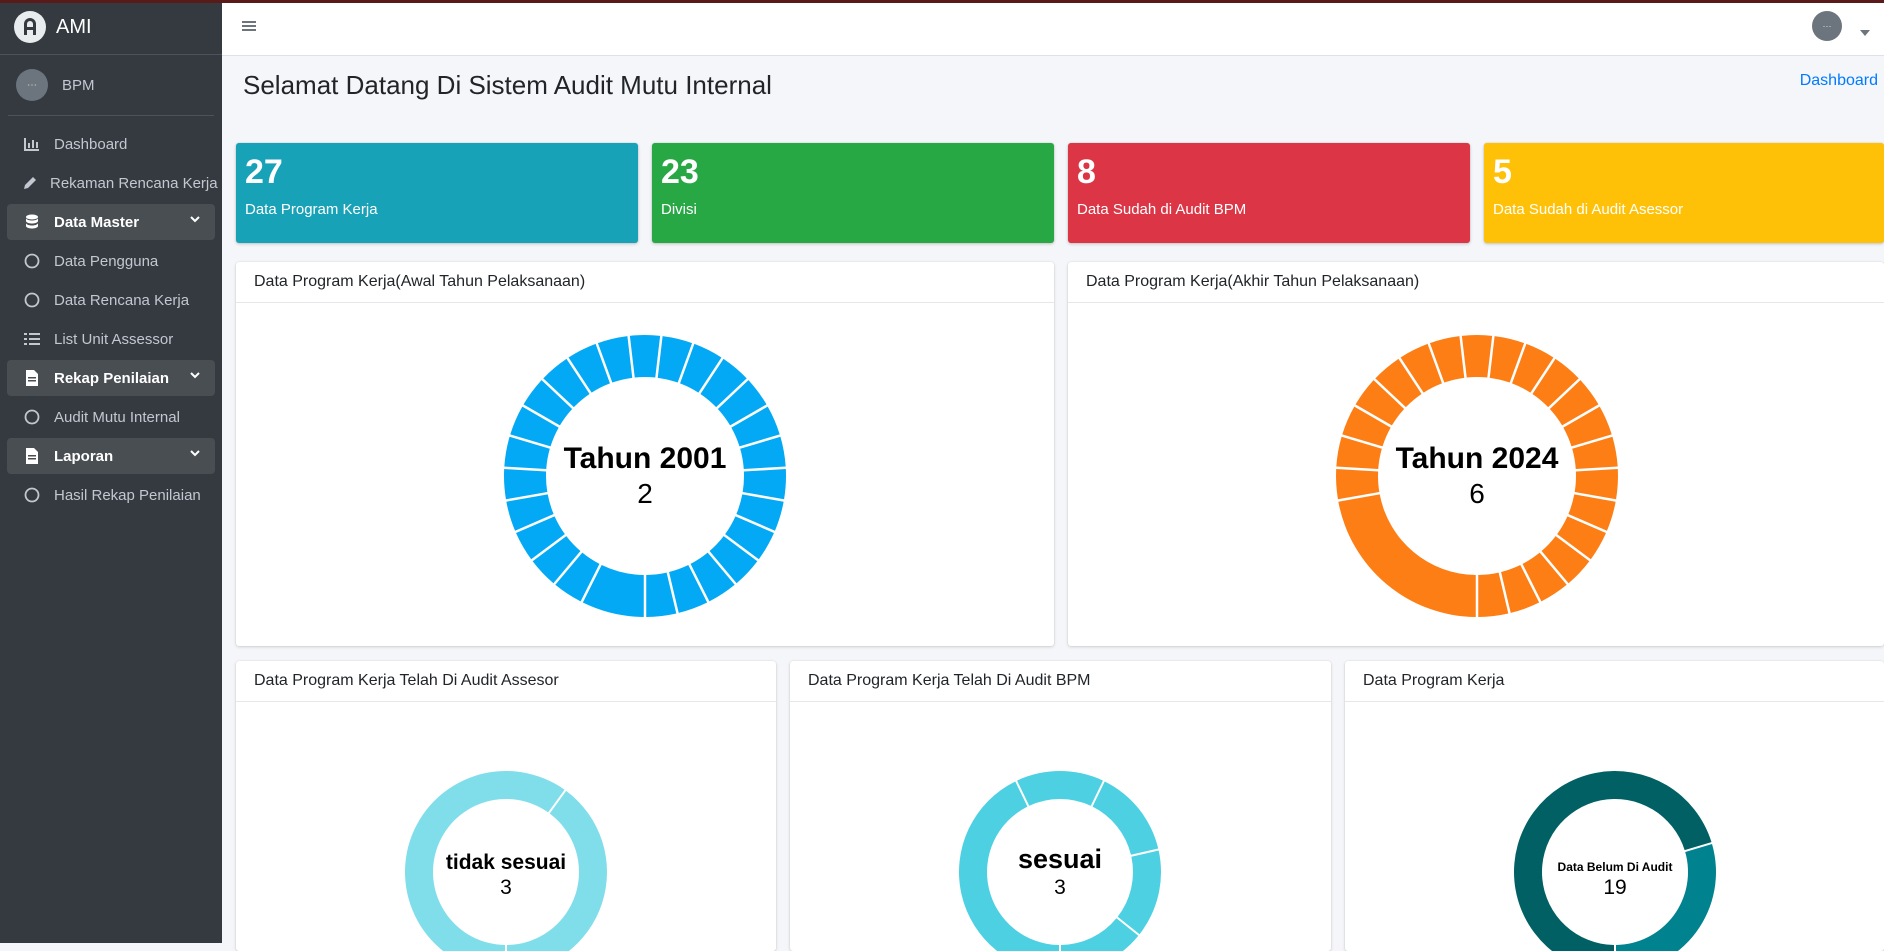 The image size is (1884, 951). Describe the element at coordinates (32, 144) in the screenshot. I see `chart-bar-icon` at that location.